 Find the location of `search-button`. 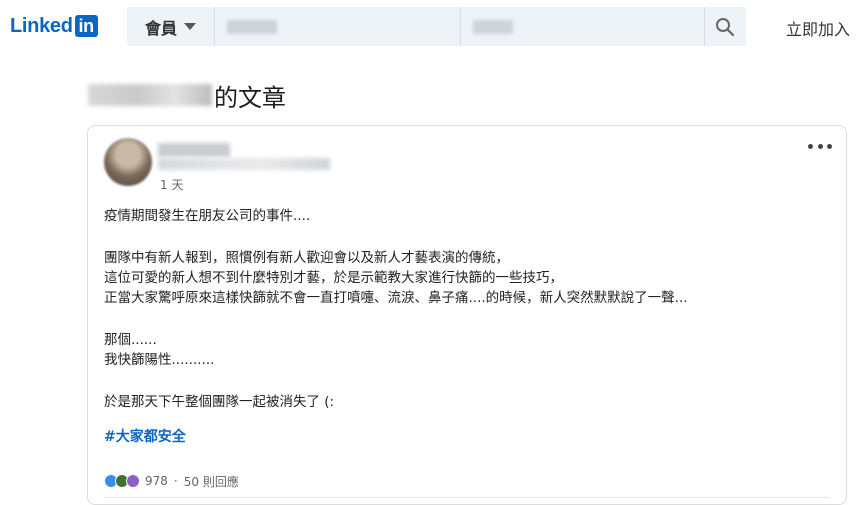

search-button is located at coordinates (725, 26).